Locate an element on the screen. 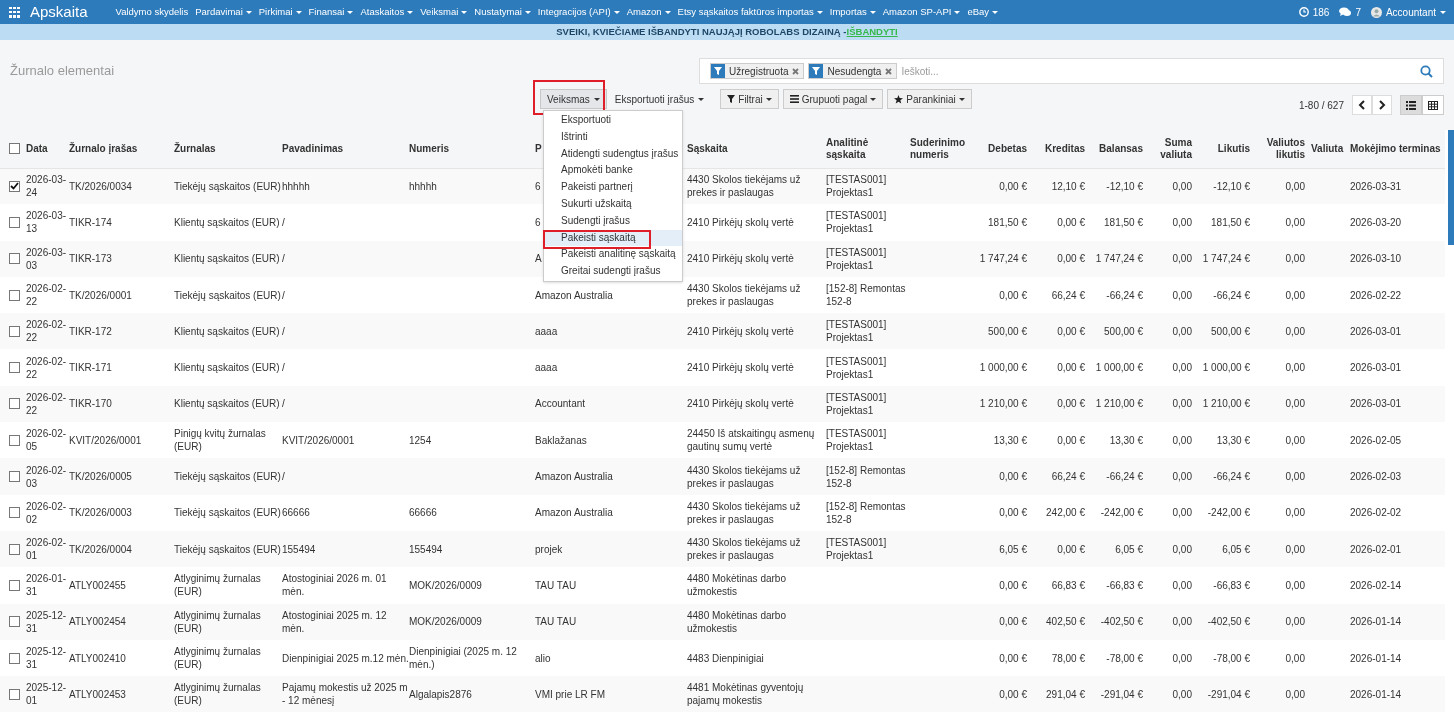  menu-item: Pakeisti partnerį is located at coordinates (597, 187).